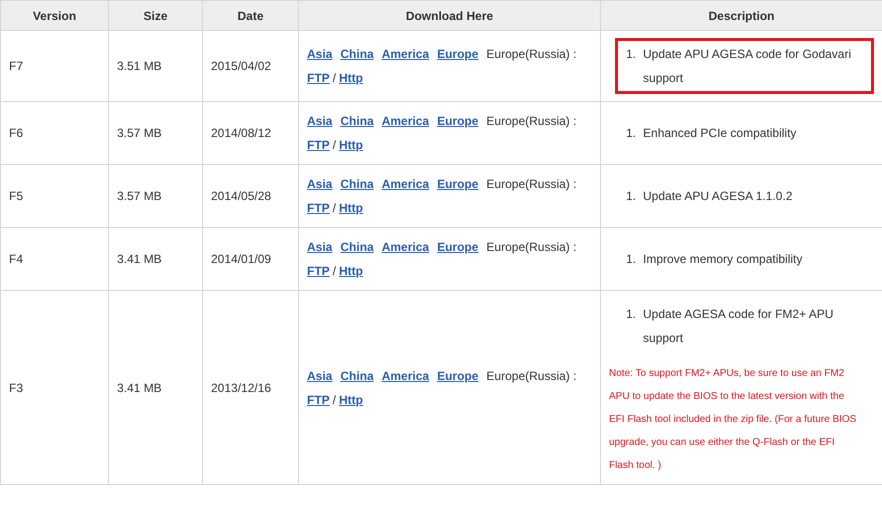 The image size is (882, 524). I want to click on version-text: F3, so click(16, 387).